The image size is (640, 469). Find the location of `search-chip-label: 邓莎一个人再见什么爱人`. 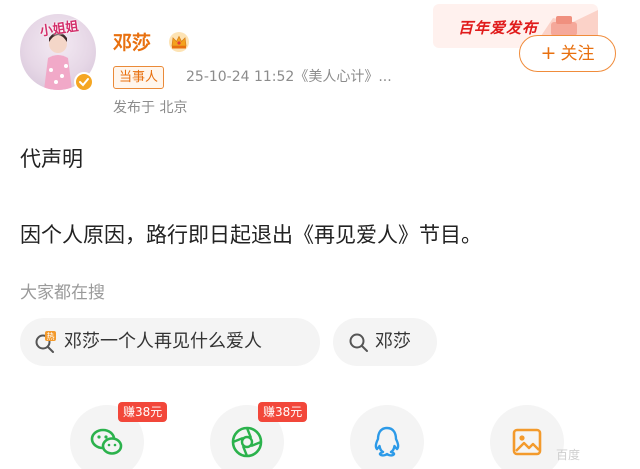

search-chip-label: 邓莎一个人再见什么爱人 is located at coordinates (163, 341).